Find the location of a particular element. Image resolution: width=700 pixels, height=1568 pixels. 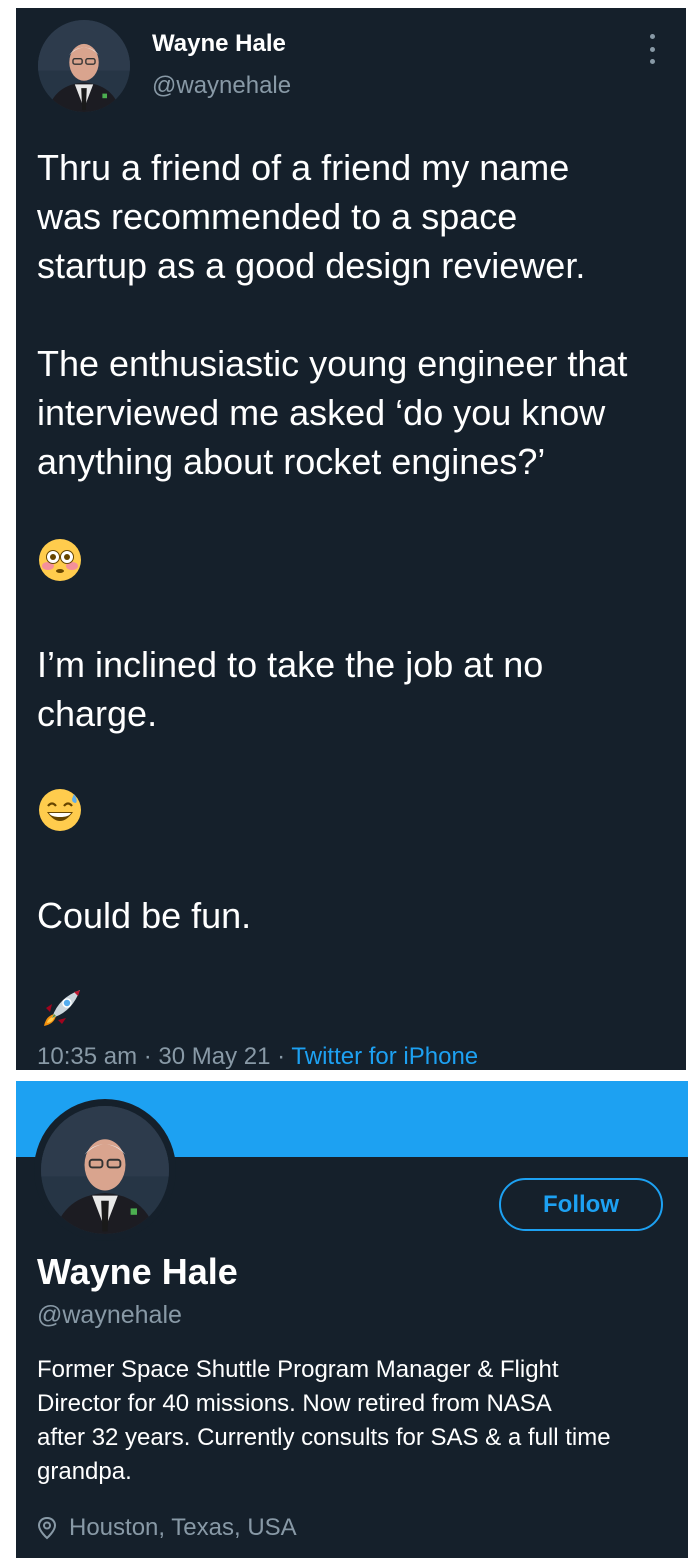

more-vertical-icon is located at coordinates (652, 49).